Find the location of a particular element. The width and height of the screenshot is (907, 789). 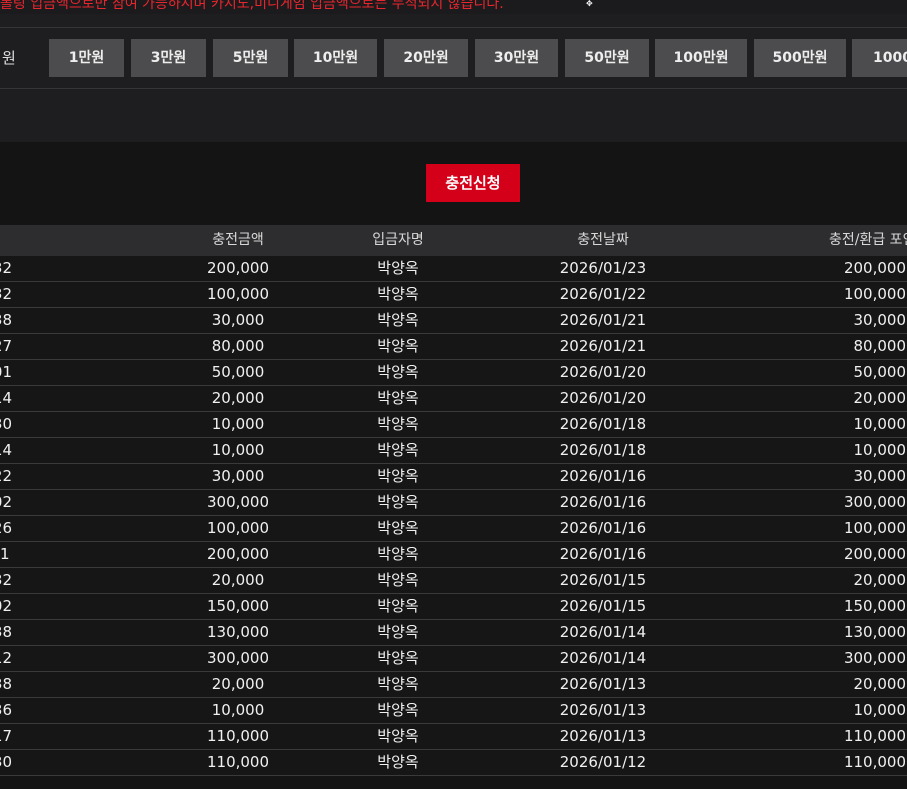

row-id: 26 is located at coordinates (6, 528).